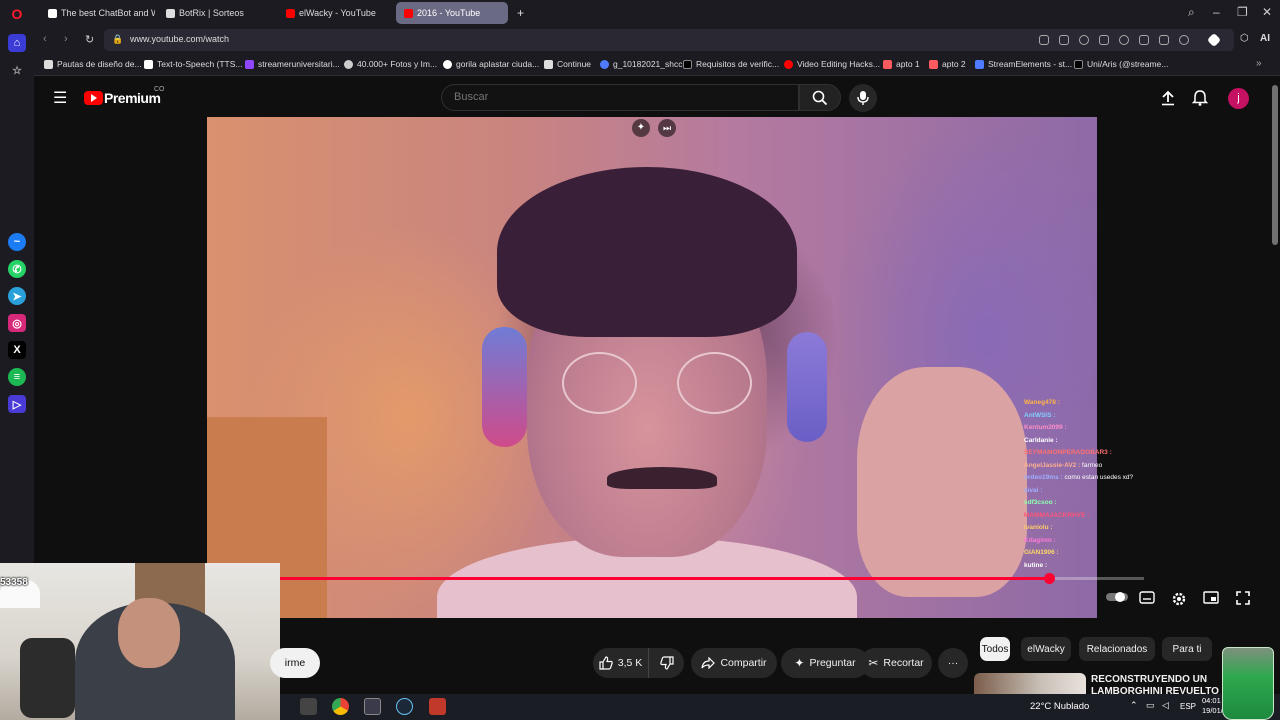  What do you see at coordinates (1040, 415) in the screenshot?
I see `chat-username: AntWSIS :` at bounding box center [1040, 415].